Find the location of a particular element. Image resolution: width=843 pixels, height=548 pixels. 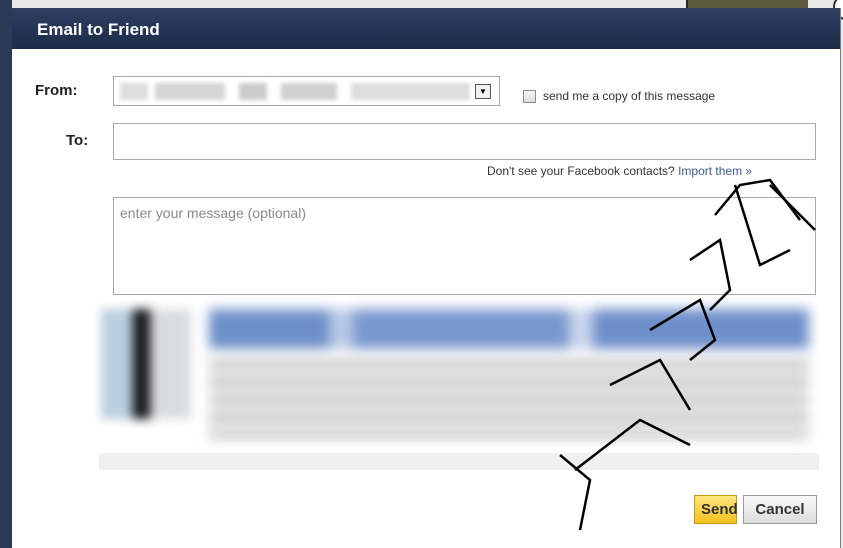

from-selected-value-redacted is located at coordinates (295, 91).